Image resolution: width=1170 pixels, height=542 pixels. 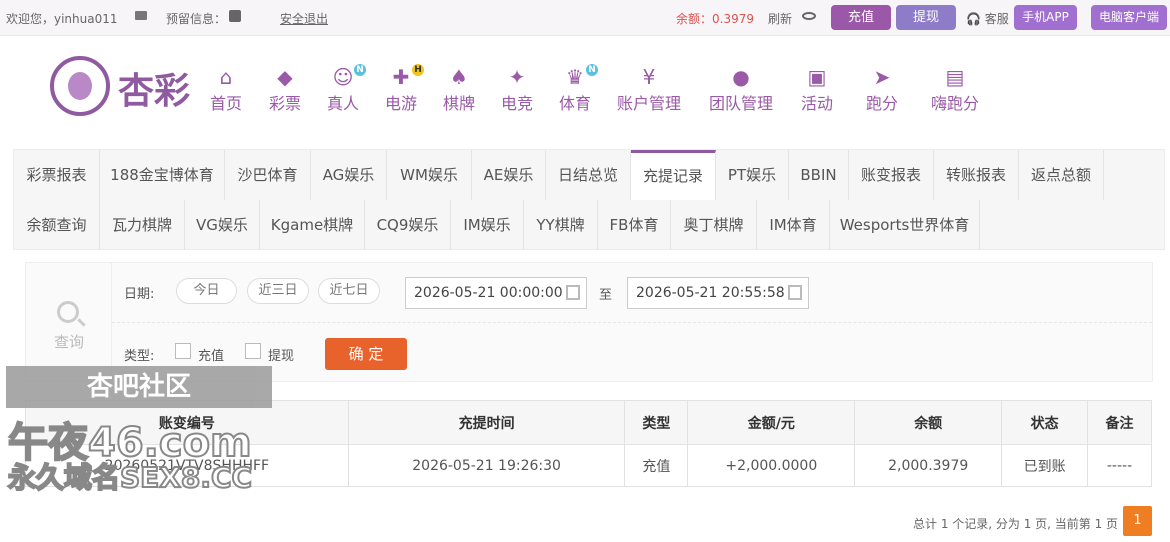 I want to click on tab-wesports: Wesports世界体育, so click(x=905, y=225).